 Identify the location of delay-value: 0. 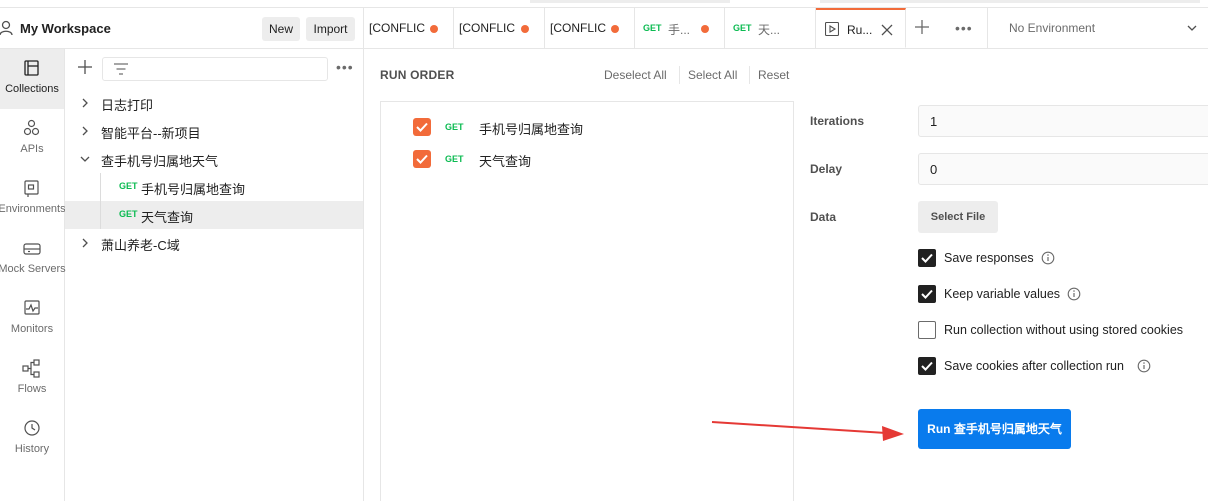
(934, 169).